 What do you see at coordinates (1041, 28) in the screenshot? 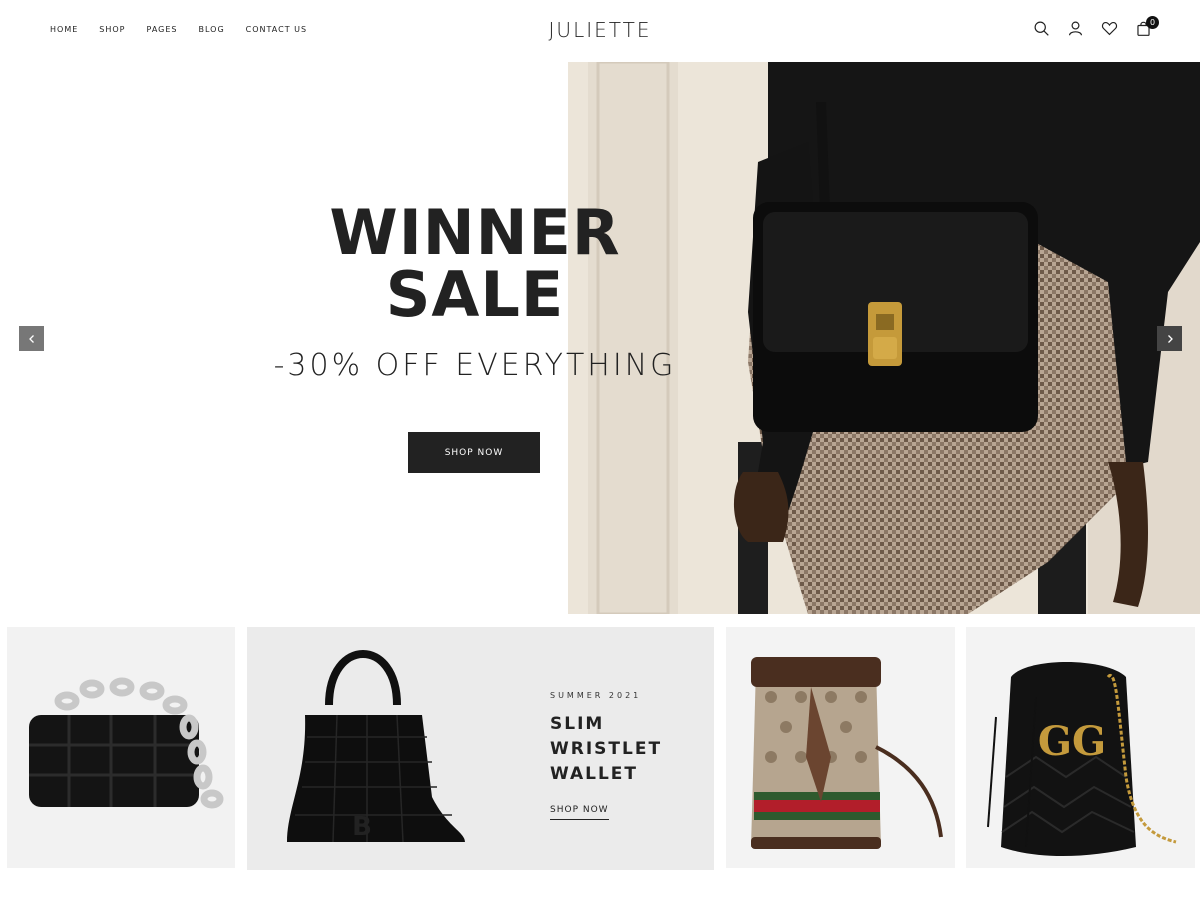
I see `search-icon` at bounding box center [1041, 28].